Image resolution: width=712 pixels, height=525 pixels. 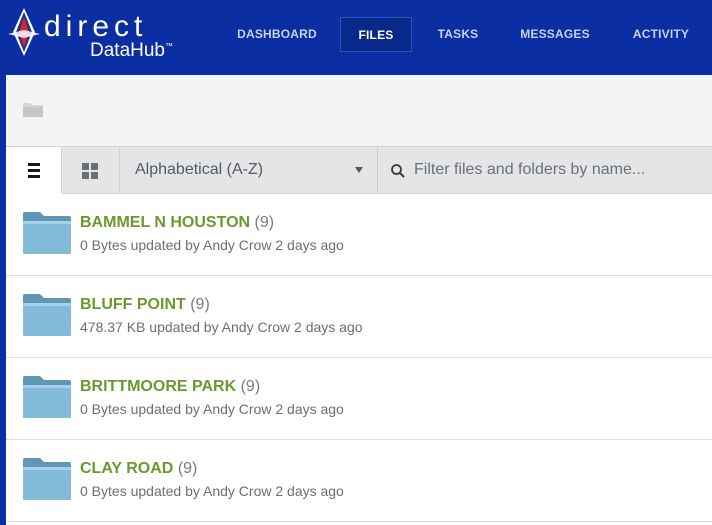 I want to click on folder-title: BRITTMOORE PARK (9), so click(x=170, y=387).